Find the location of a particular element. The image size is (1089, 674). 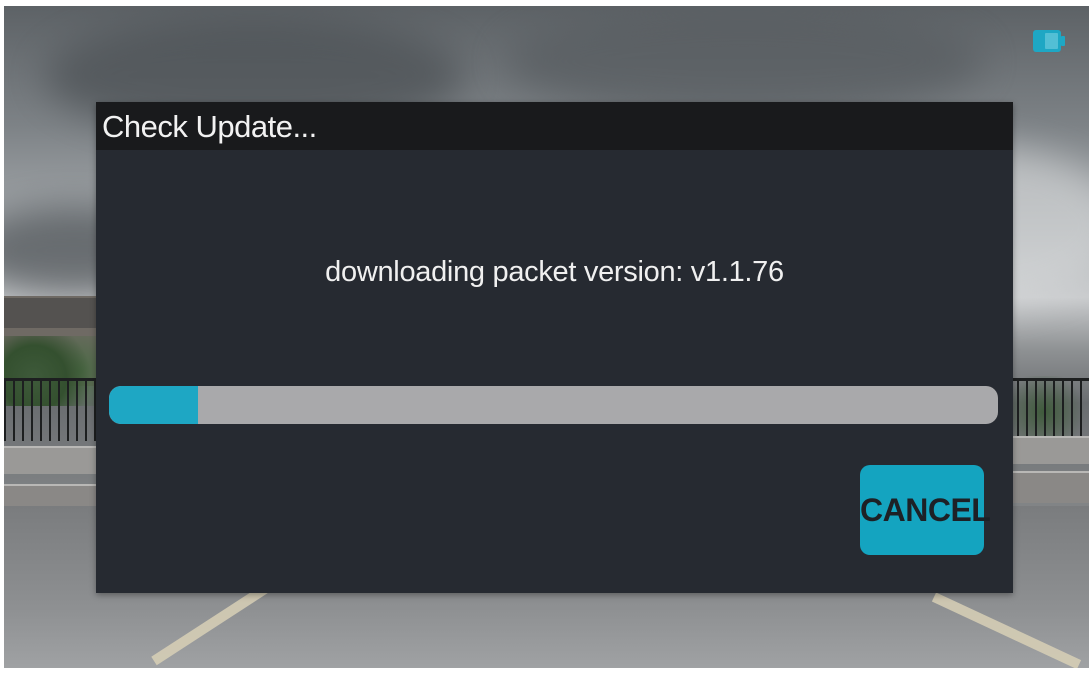

download-progress-bar is located at coordinates (553, 405).